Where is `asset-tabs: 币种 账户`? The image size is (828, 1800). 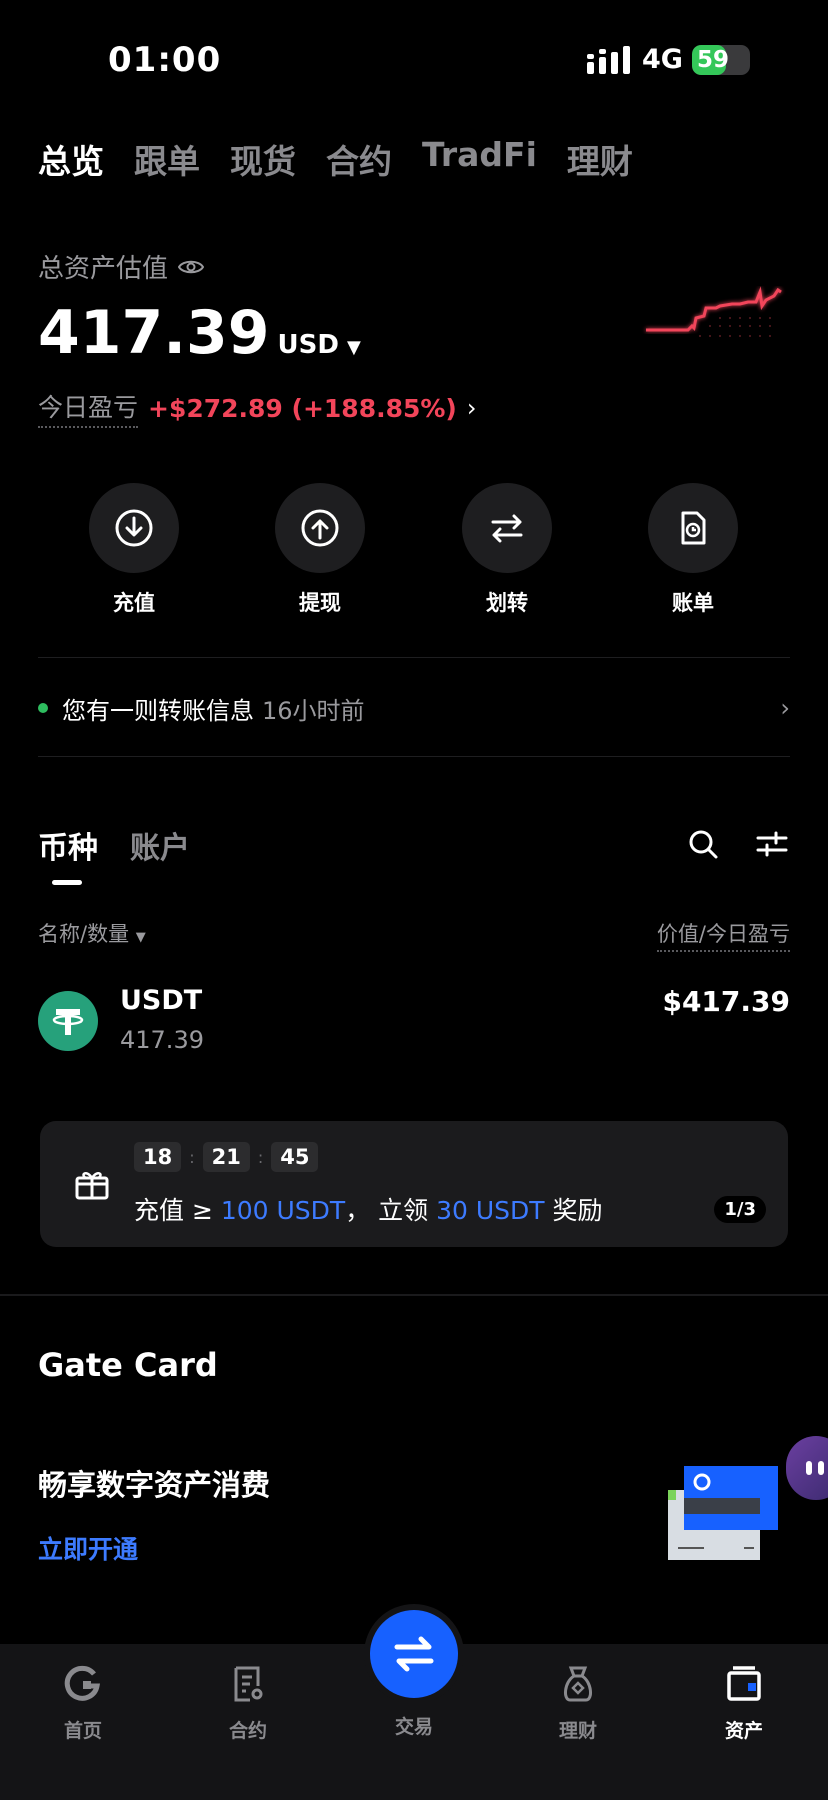 asset-tabs: 币种 账户 is located at coordinates (114, 845).